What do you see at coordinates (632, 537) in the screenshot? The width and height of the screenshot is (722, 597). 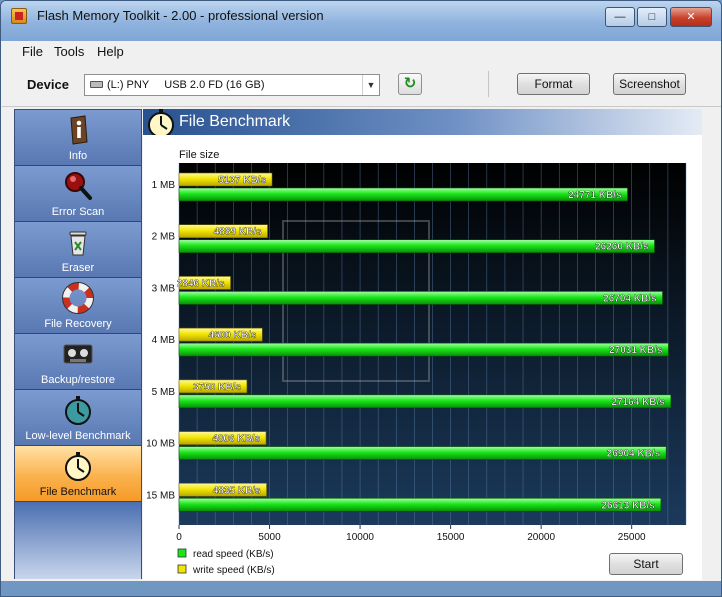 I see `x-tick-label: 25000` at bounding box center [632, 537].